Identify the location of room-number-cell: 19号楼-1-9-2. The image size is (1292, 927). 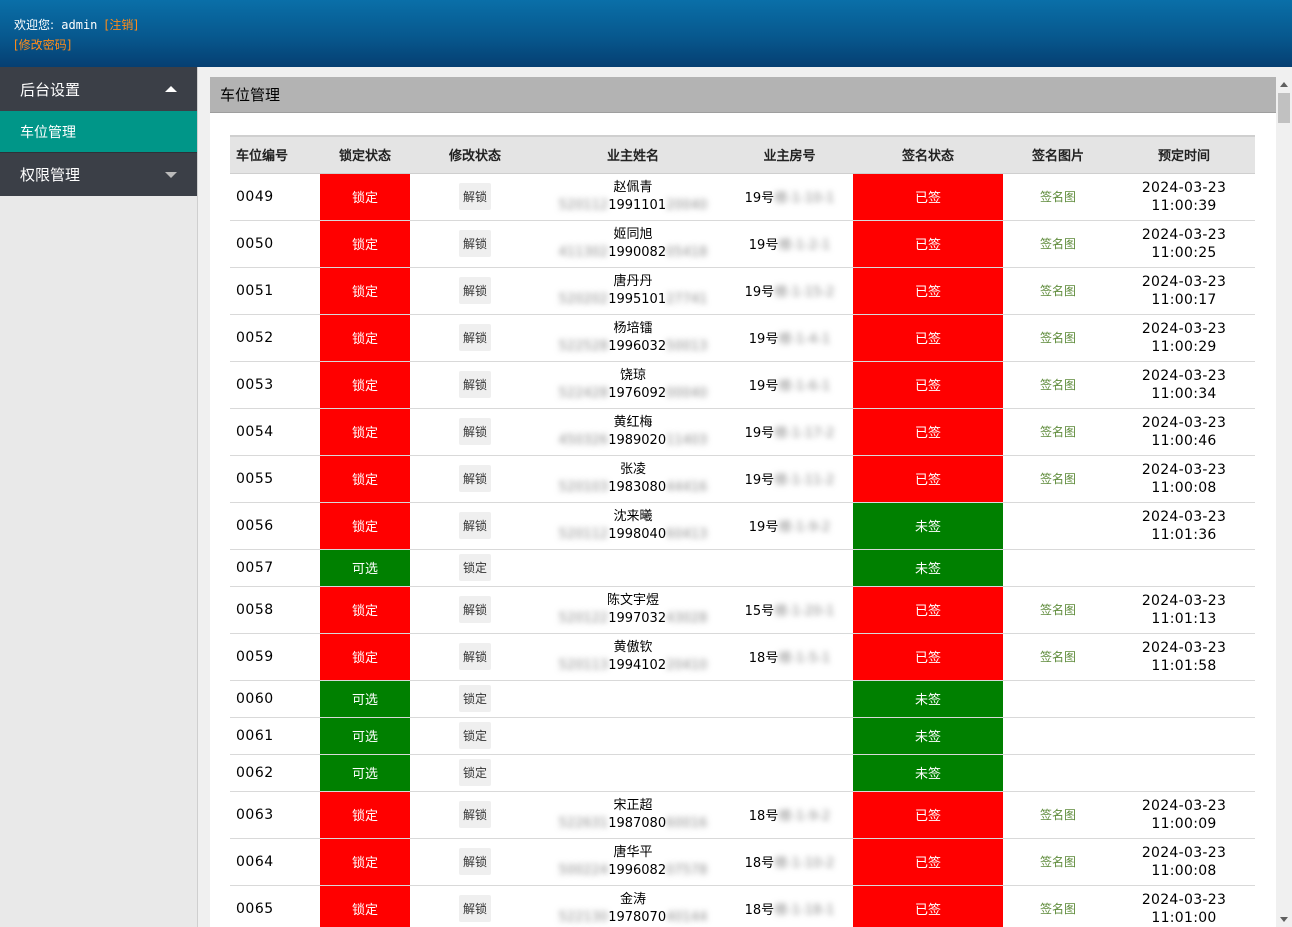
(789, 526).